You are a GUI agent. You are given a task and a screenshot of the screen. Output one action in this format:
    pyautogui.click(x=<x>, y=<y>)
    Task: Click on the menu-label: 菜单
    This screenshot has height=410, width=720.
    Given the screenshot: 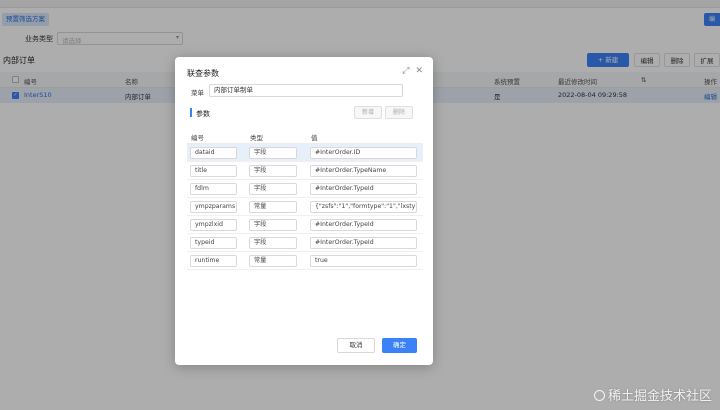 What is the action you would take?
    pyautogui.click(x=197, y=93)
    